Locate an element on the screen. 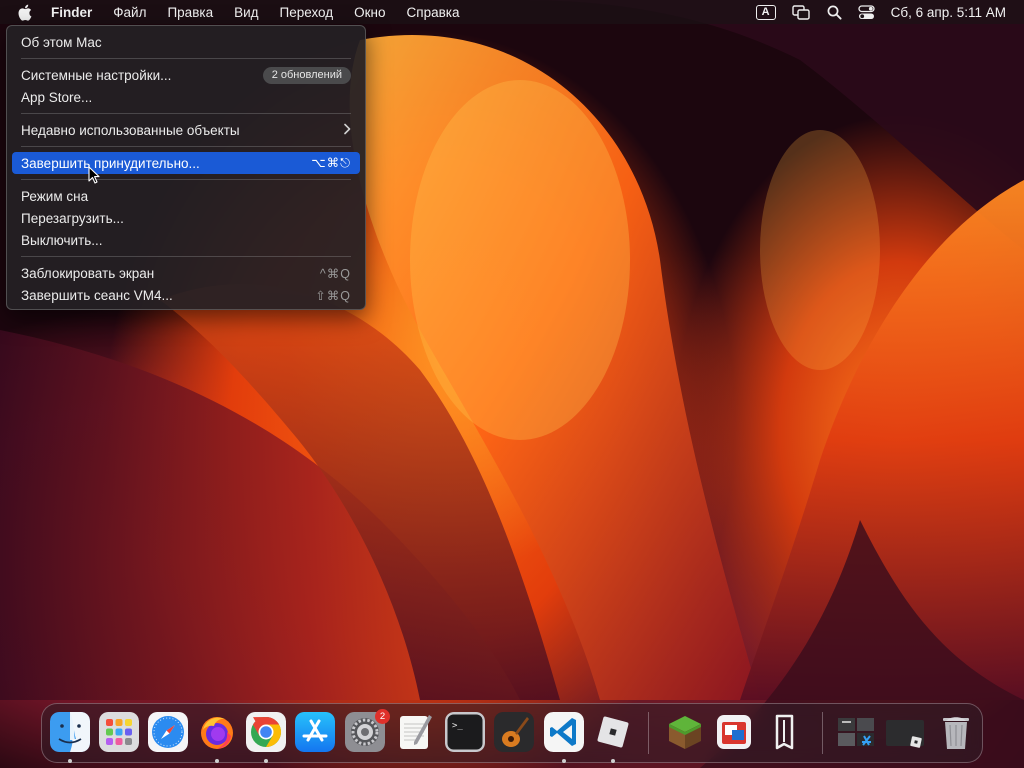 This screenshot has height=768, width=1024. textedit-icon is located at coordinates (415, 732).